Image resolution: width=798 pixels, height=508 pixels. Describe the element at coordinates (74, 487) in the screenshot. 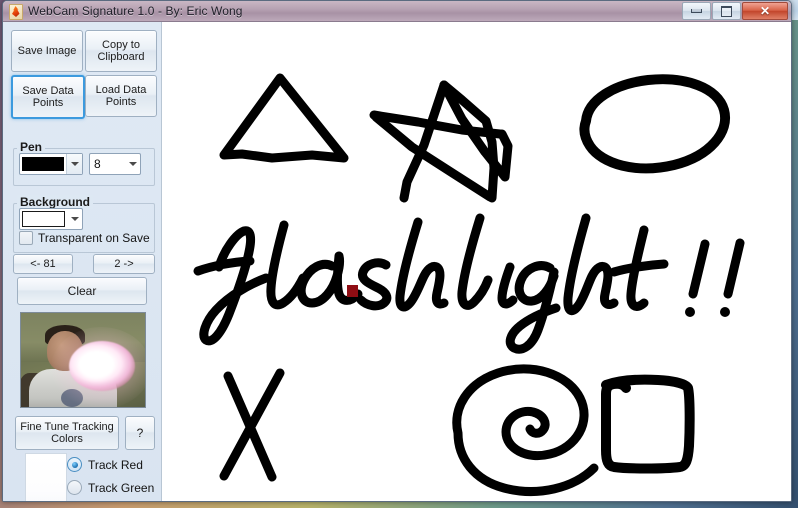

I see `track-green-radio` at that location.